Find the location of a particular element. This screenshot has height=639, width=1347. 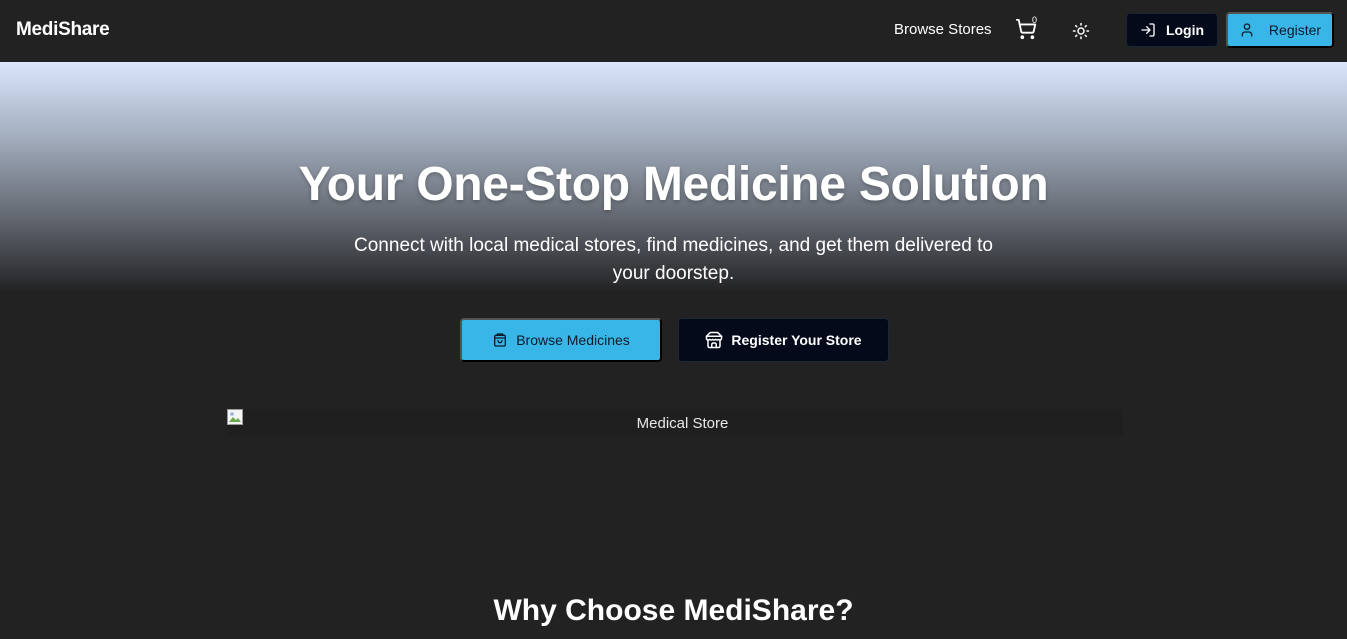

browse-medicines-label: Browse Medicines is located at coordinates (573, 340).